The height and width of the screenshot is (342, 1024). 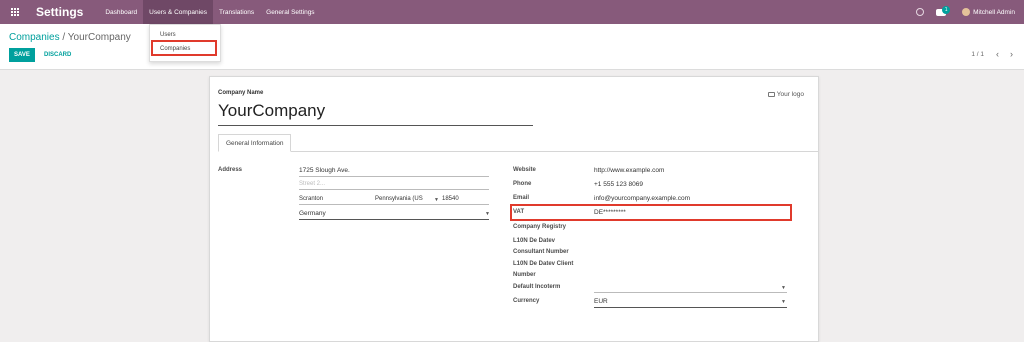 I want to click on street-underline, so click(x=394, y=176).